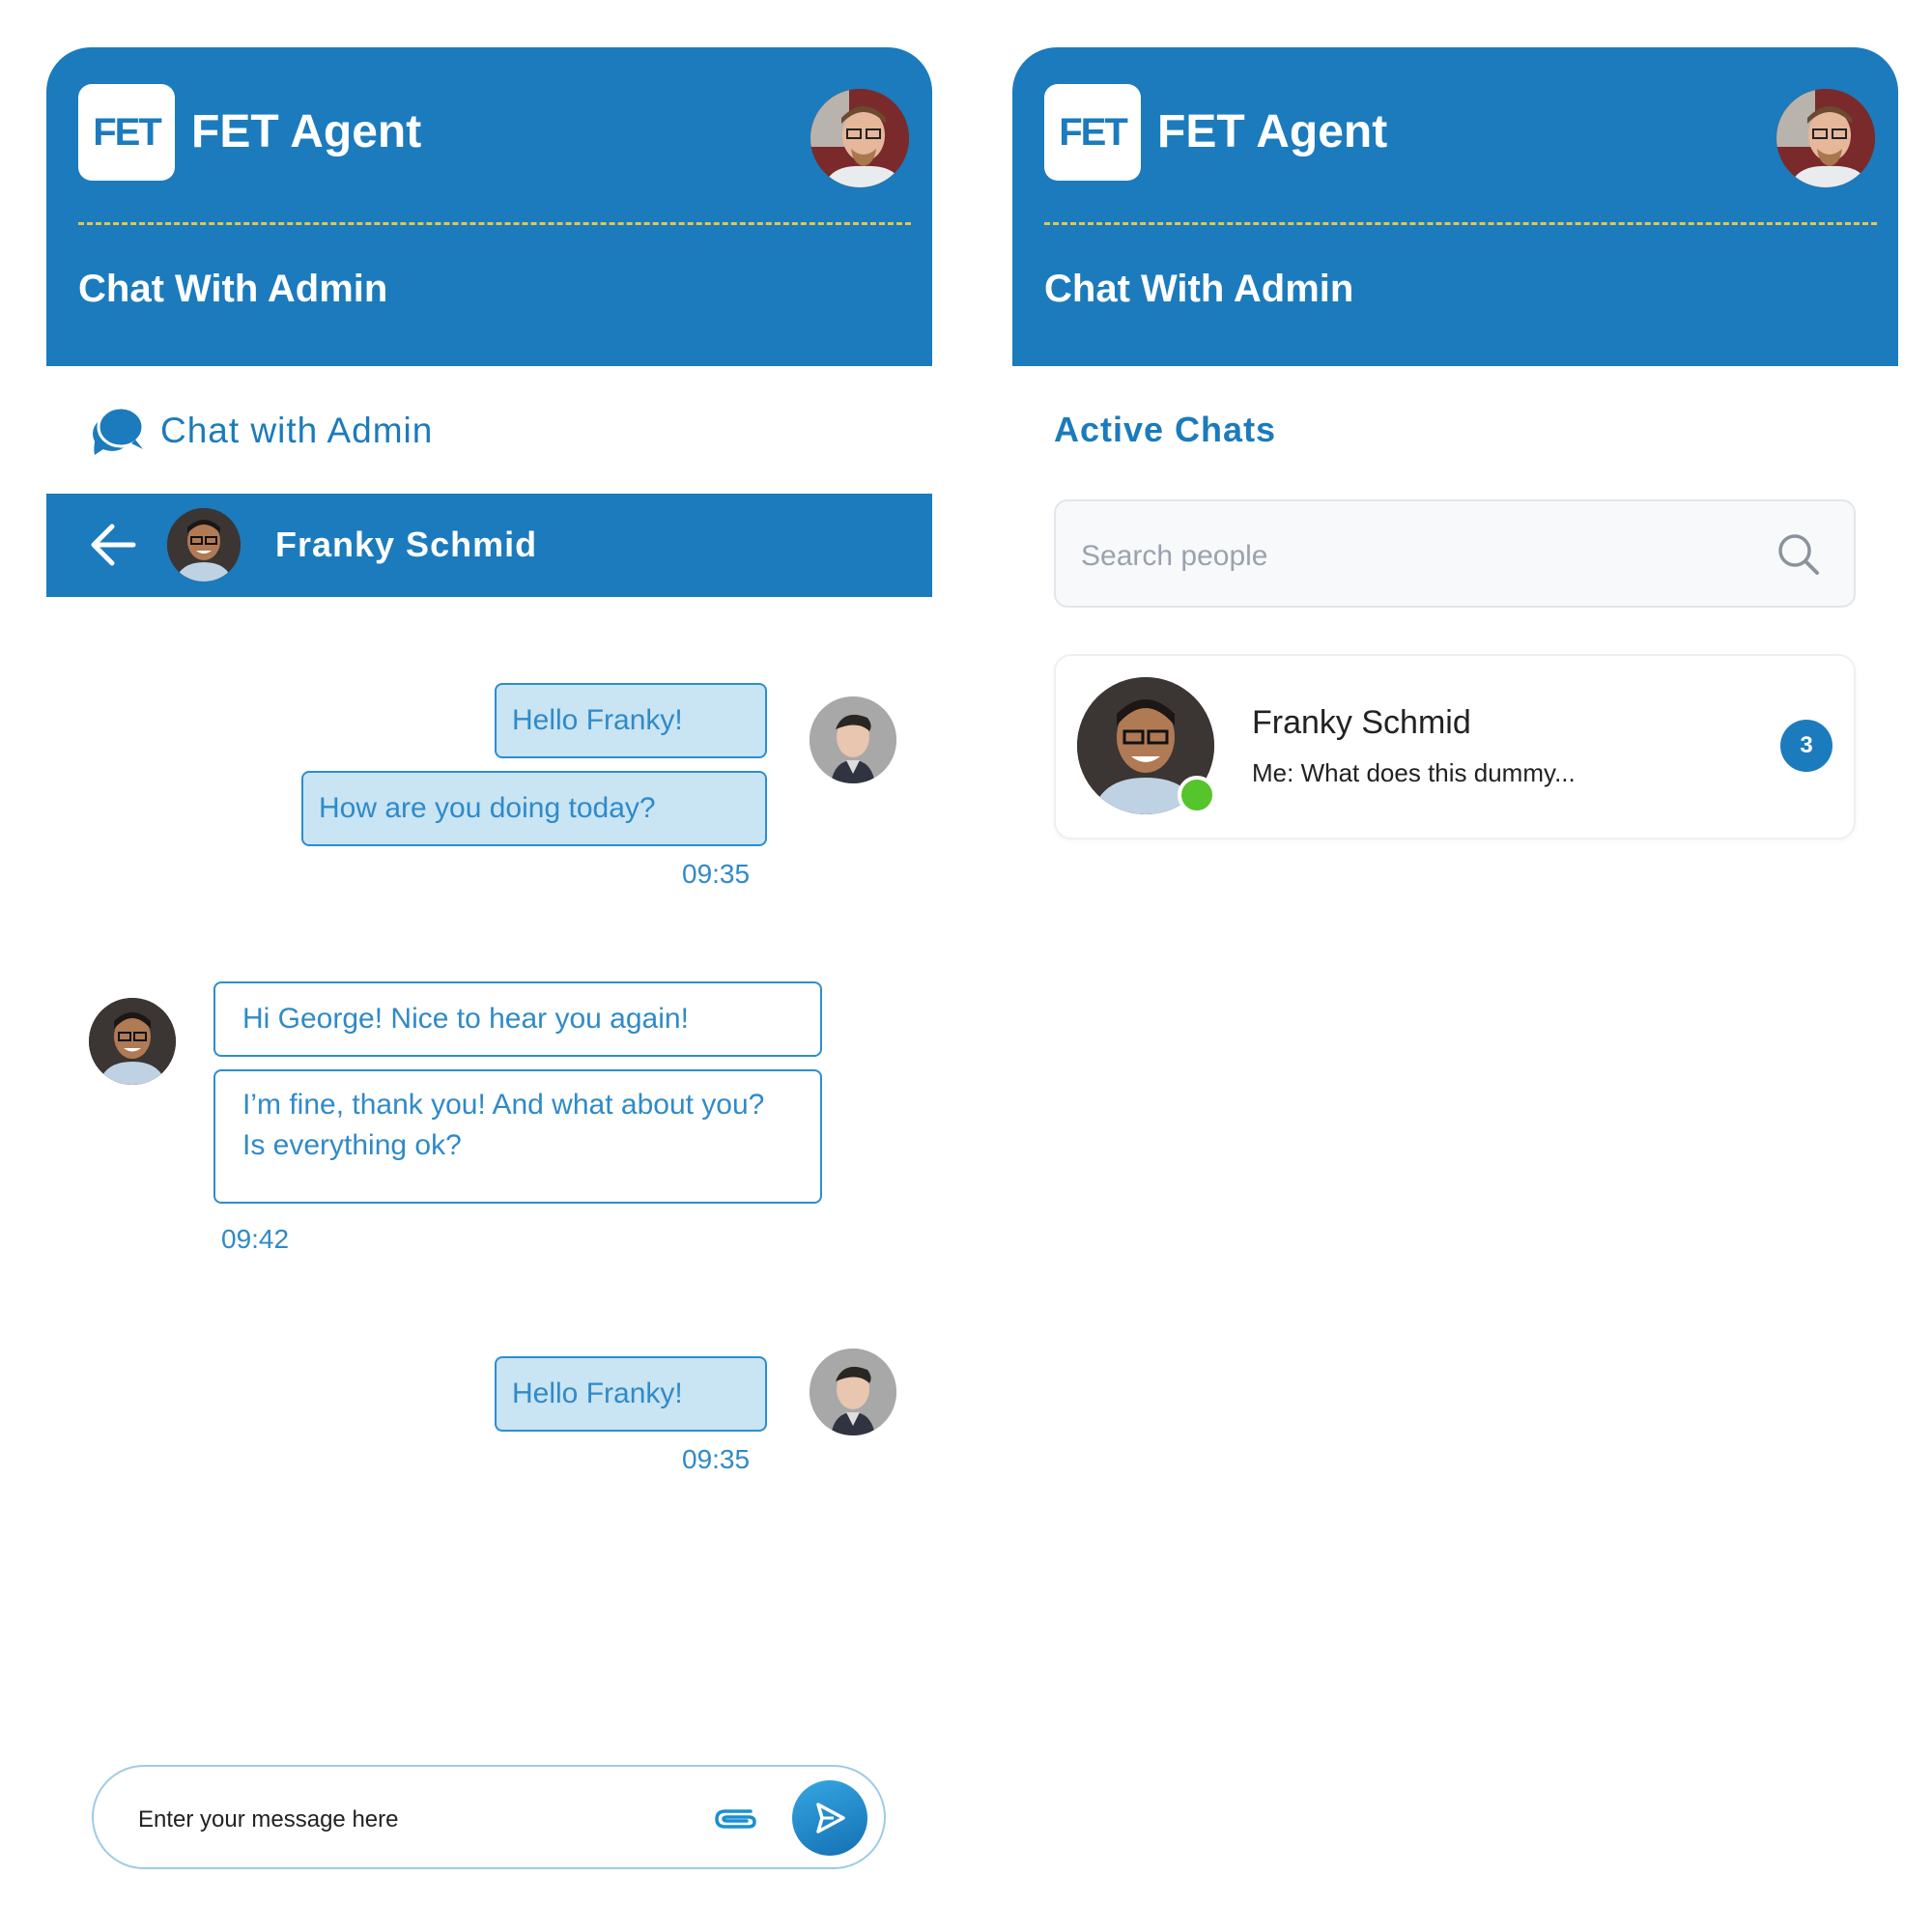 The height and width of the screenshot is (1932, 1932). I want to click on message-text: How are you doing today?, so click(487, 808).